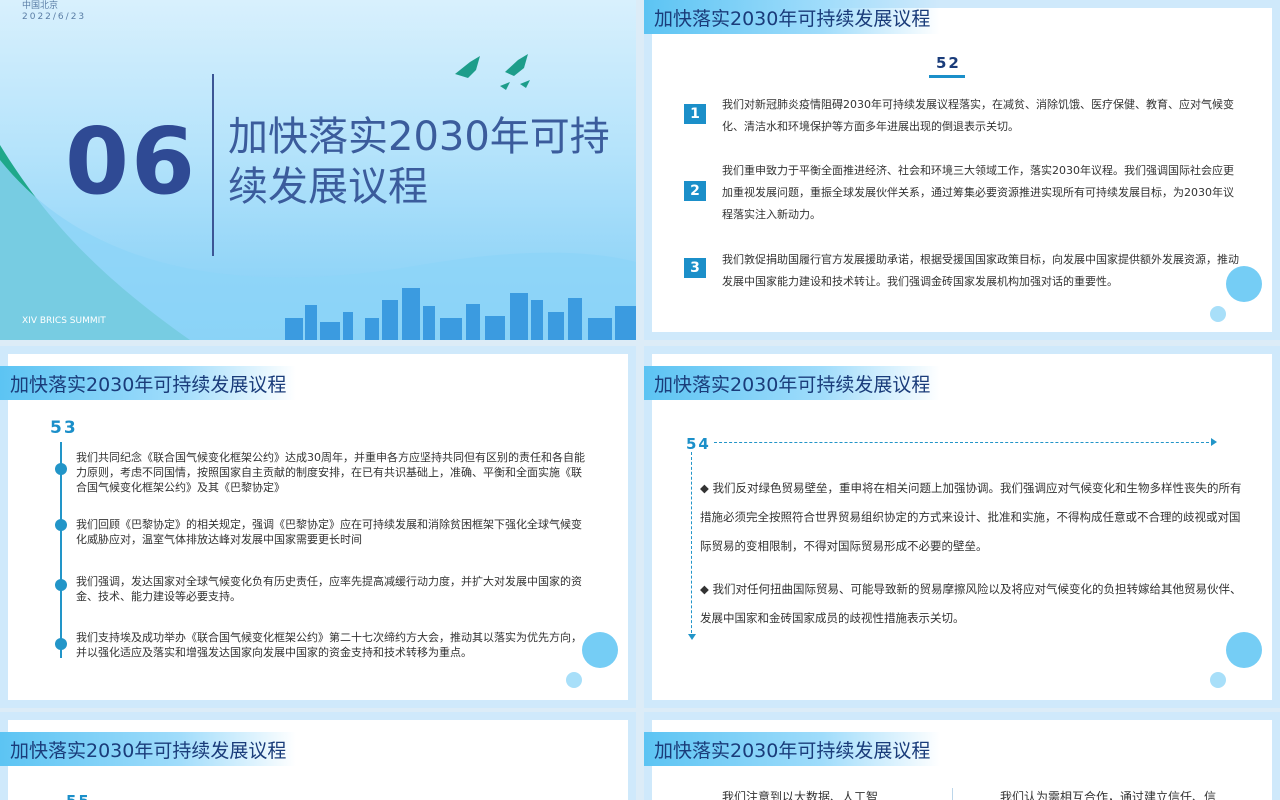 This screenshot has height=800, width=1280. Describe the element at coordinates (948, 63) in the screenshot. I see `page-number: 52` at that location.